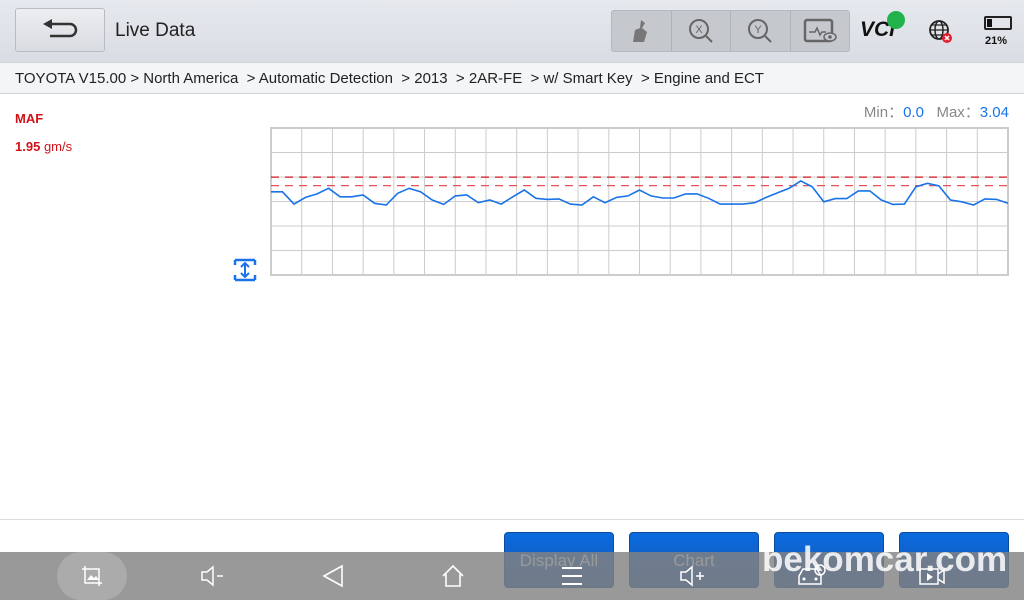 Image resolution: width=1024 pixels, height=600 pixels. Describe the element at coordinates (58, 146) in the screenshot. I see `unit: gm/s` at that location.